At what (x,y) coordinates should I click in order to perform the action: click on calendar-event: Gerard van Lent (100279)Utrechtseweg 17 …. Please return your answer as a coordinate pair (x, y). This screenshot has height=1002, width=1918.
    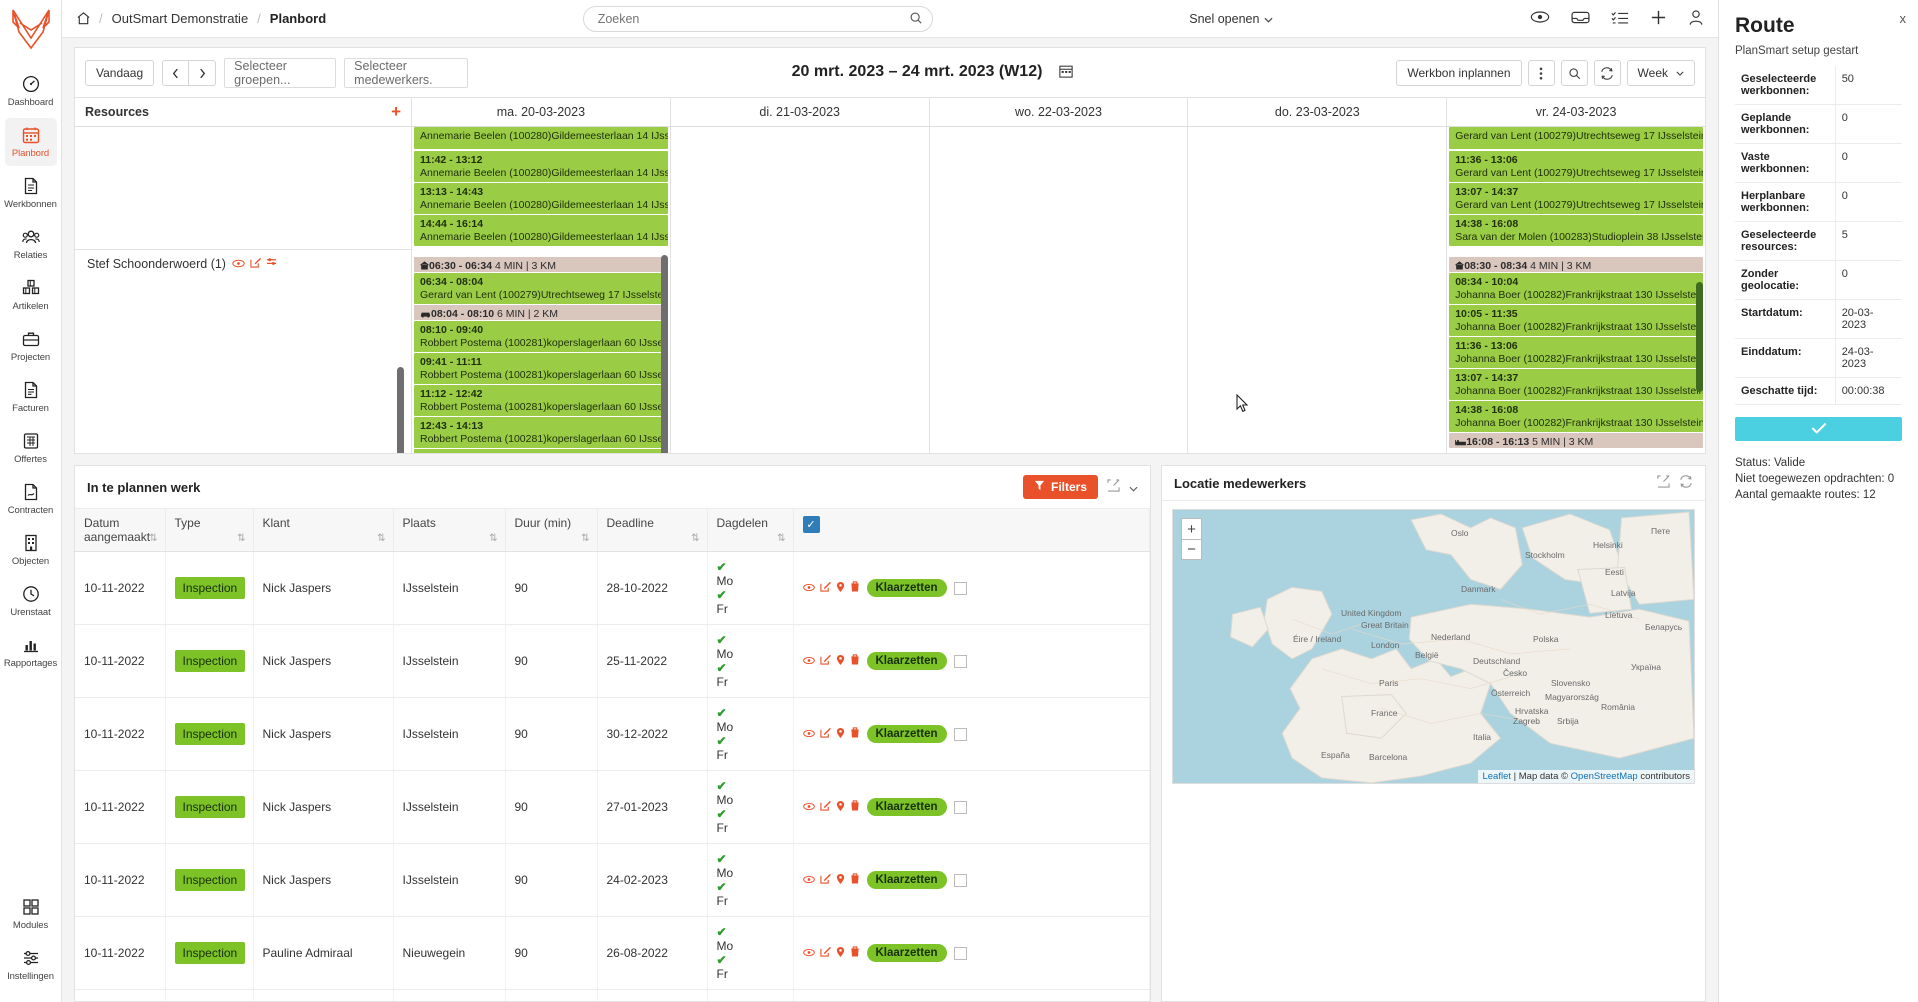
    Looking at the image, I should click on (1576, 138).